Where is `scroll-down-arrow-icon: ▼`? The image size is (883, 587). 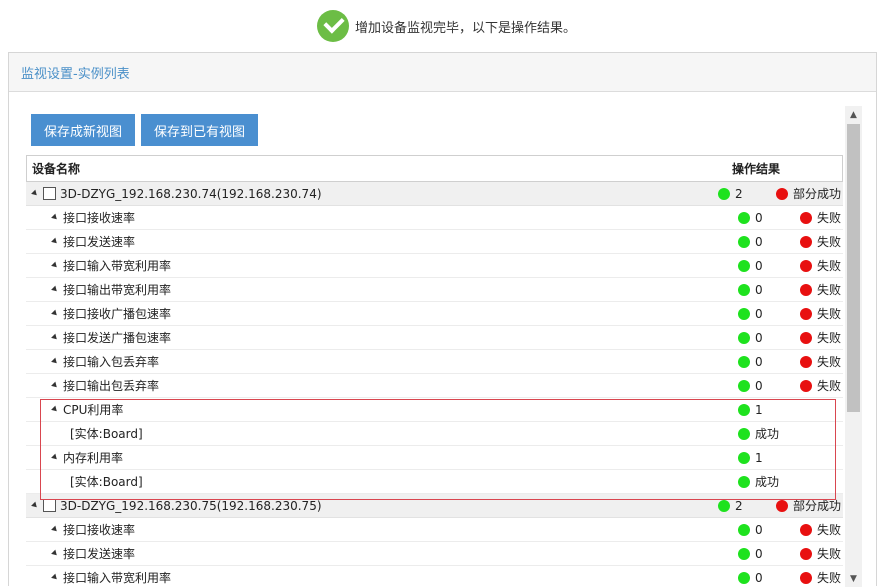 scroll-down-arrow-icon: ▼ is located at coordinates (853, 578).